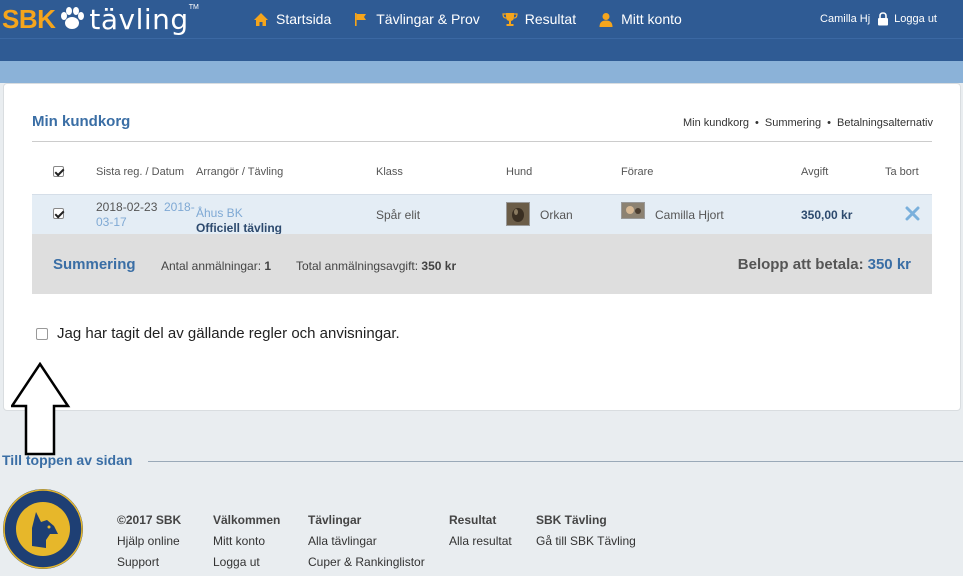 The image size is (963, 576). I want to click on nav-resultat: Resultat, so click(539, 19).